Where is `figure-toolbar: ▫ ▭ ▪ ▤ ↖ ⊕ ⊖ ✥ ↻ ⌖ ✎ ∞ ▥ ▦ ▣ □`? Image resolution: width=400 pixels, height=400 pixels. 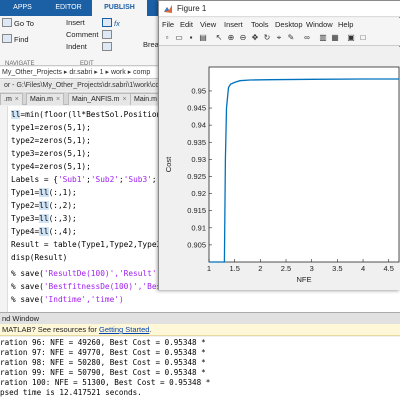
figure-toolbar: ▫ ▭ ▪ ▤ ↖ ⊕ ⊖ ✥ ↻ ⌖ ✎ ∞ ▥ ▦ ▣ □ is located at coordinates (279, 38).